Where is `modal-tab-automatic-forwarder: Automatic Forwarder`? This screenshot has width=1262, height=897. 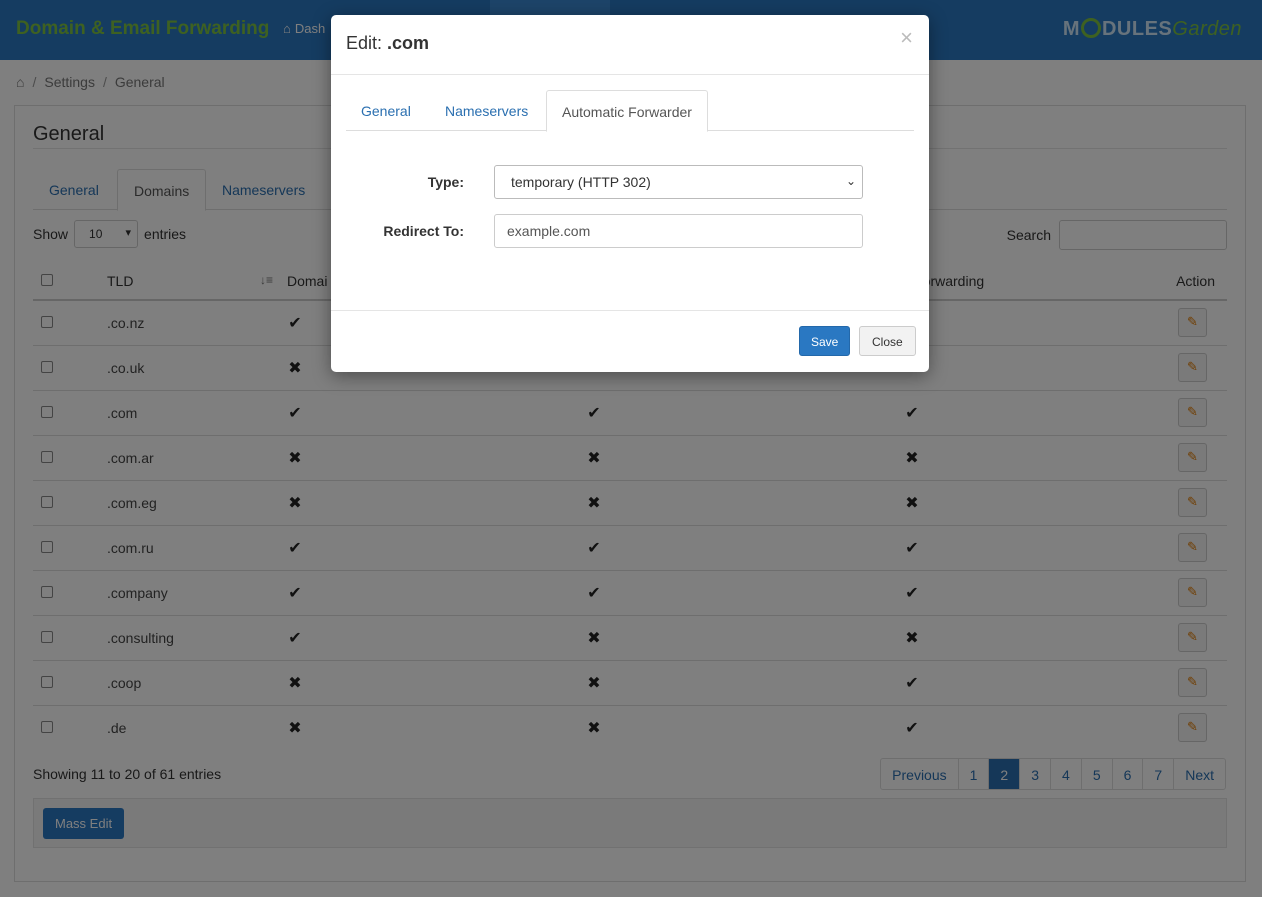
modal-tab-automatic-forwarder: Automatic Forwarder is located at coordinates (627, 111).